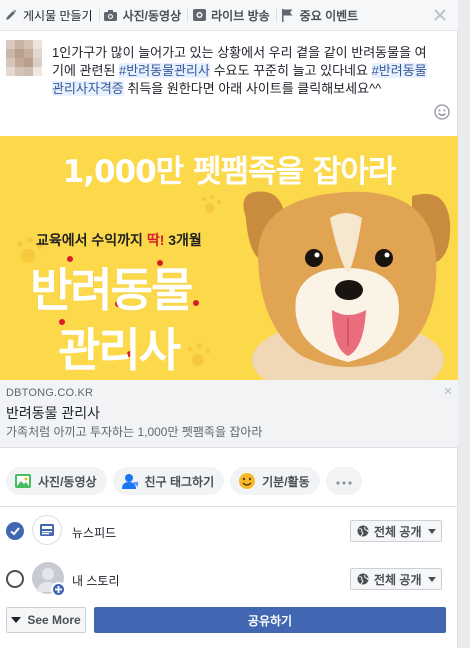 This screenshot has width=470, height=648. I want to click on post-text-part: 수요도 꾸준히 늘고 있다네요, so click(290, 70).